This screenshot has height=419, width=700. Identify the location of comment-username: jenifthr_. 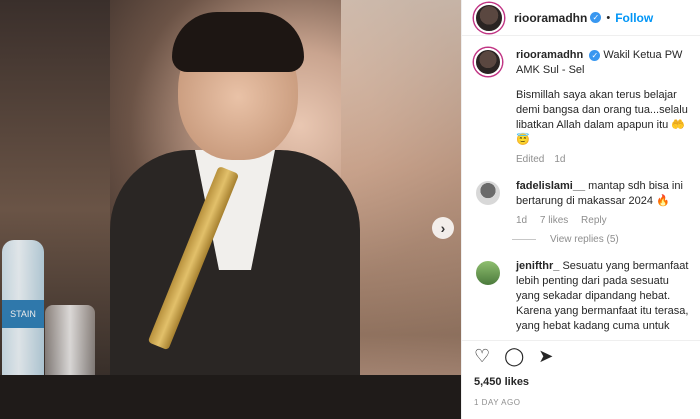
(537, 266).